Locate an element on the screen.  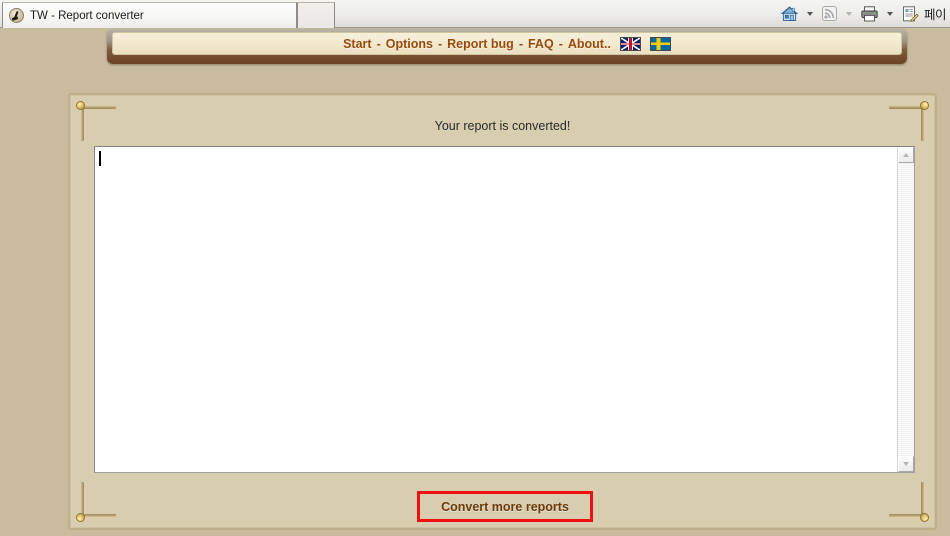
text-caret is located at coordinates (100, 158).